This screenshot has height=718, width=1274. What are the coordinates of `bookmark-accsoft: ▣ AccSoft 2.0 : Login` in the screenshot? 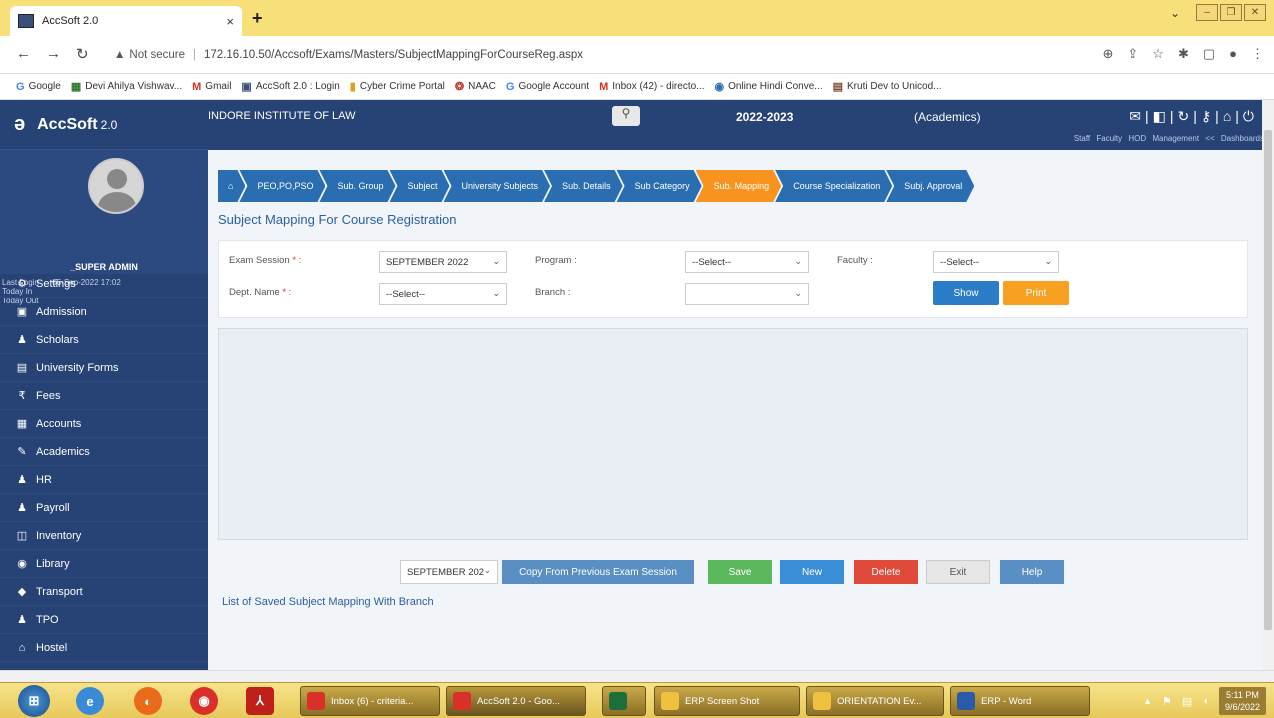 It's located at (290, 86).